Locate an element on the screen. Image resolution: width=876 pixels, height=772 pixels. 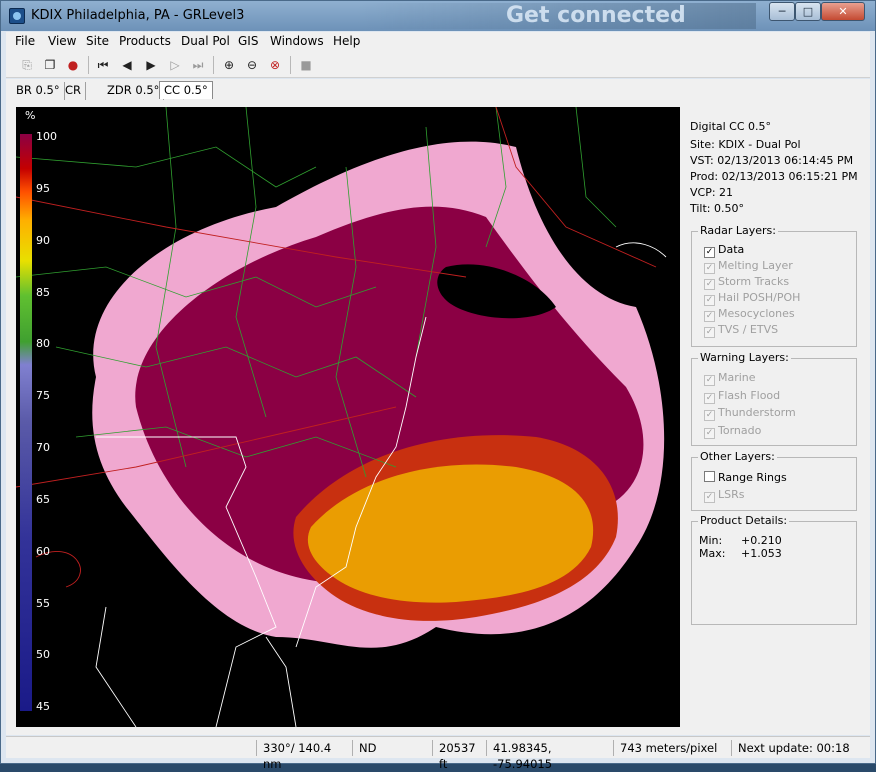
layer-tvs-checkbox: ✓ TVS / ETVS is located at coordinates (741, 330).